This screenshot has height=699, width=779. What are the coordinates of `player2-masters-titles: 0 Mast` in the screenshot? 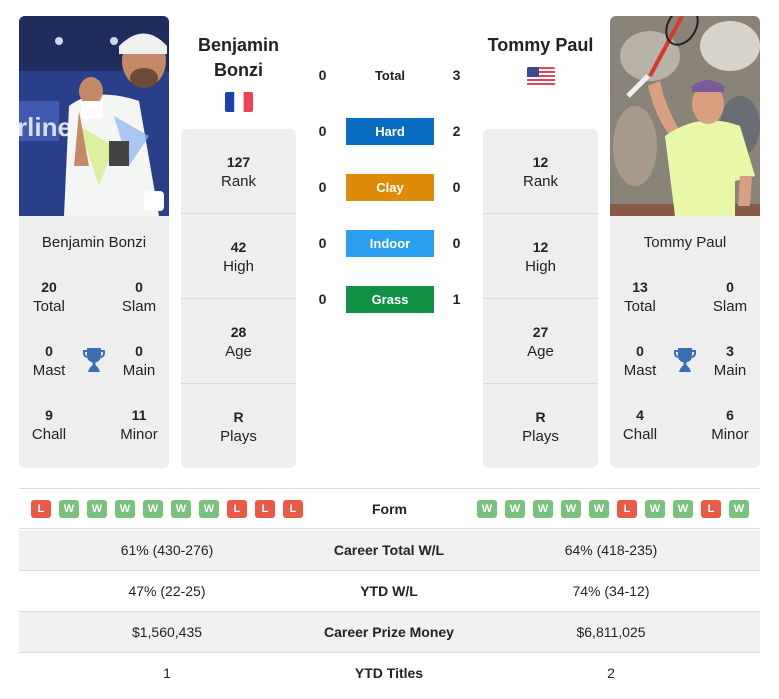 It's located at (640, 361).